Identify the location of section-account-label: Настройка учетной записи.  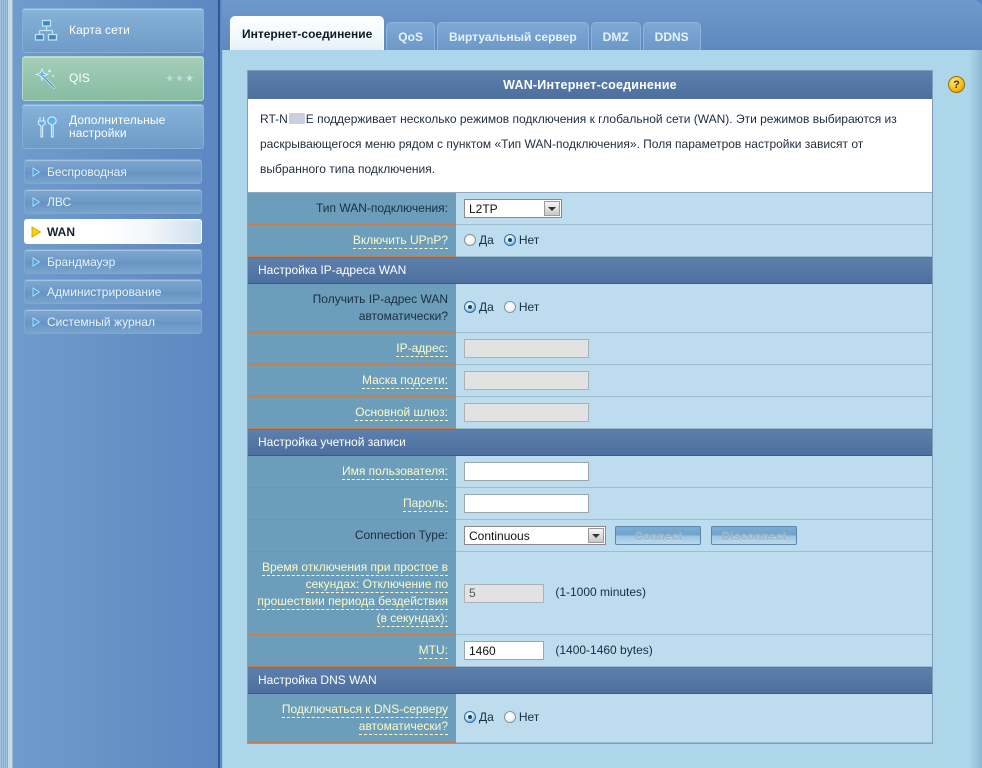
(590, 442).